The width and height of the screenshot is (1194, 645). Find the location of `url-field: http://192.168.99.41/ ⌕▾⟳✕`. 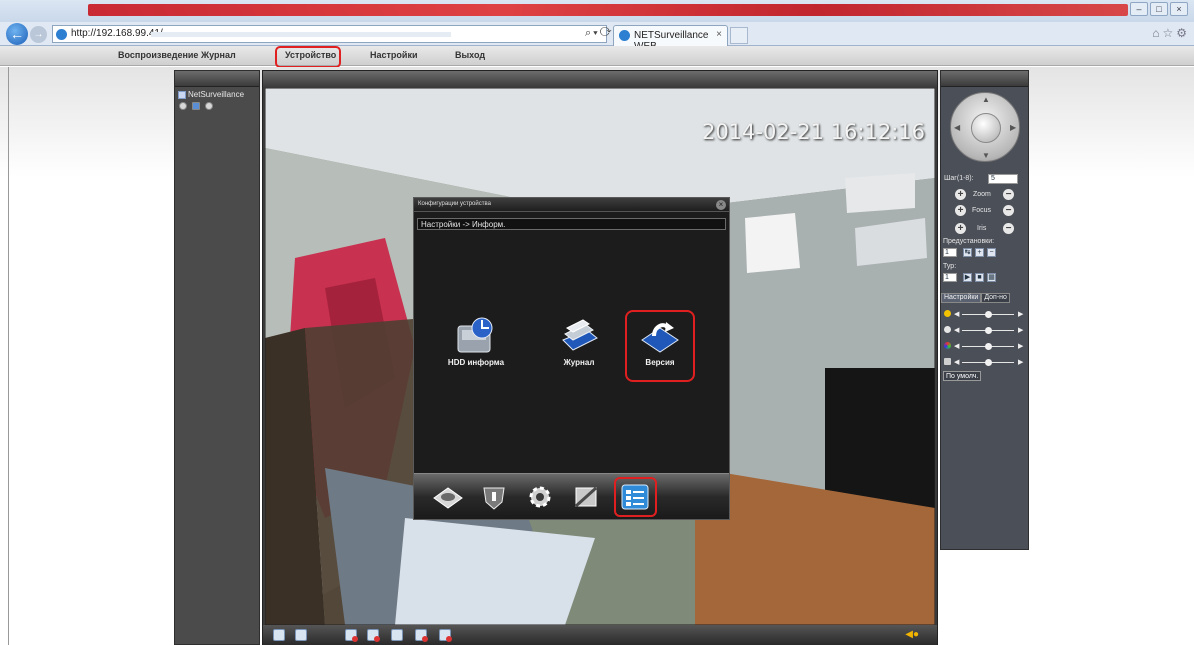

url-field: http://192.168.99.41/ ⌕▾⟳✕ is located at coordinates (337, 34).